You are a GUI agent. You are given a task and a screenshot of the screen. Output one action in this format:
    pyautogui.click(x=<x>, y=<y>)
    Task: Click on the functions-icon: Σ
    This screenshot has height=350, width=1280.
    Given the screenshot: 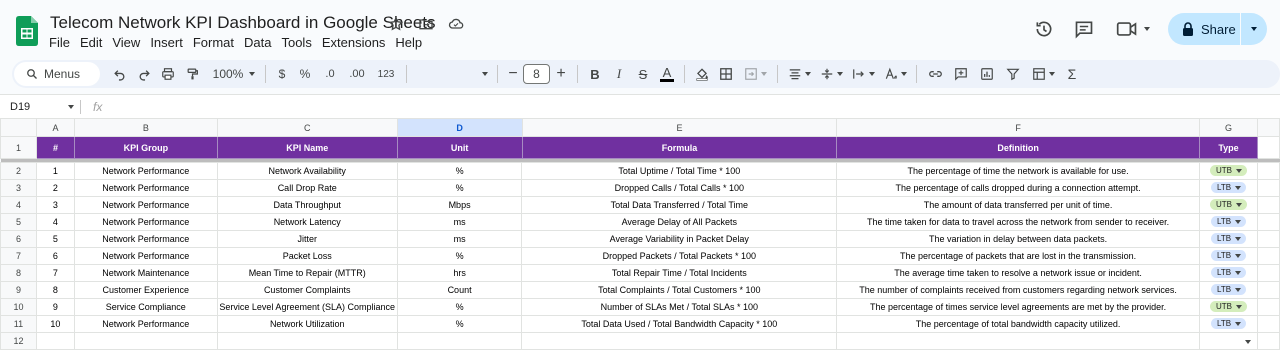 What is the action you would take?
    pyautogui.click(x=1072, y=74)
    